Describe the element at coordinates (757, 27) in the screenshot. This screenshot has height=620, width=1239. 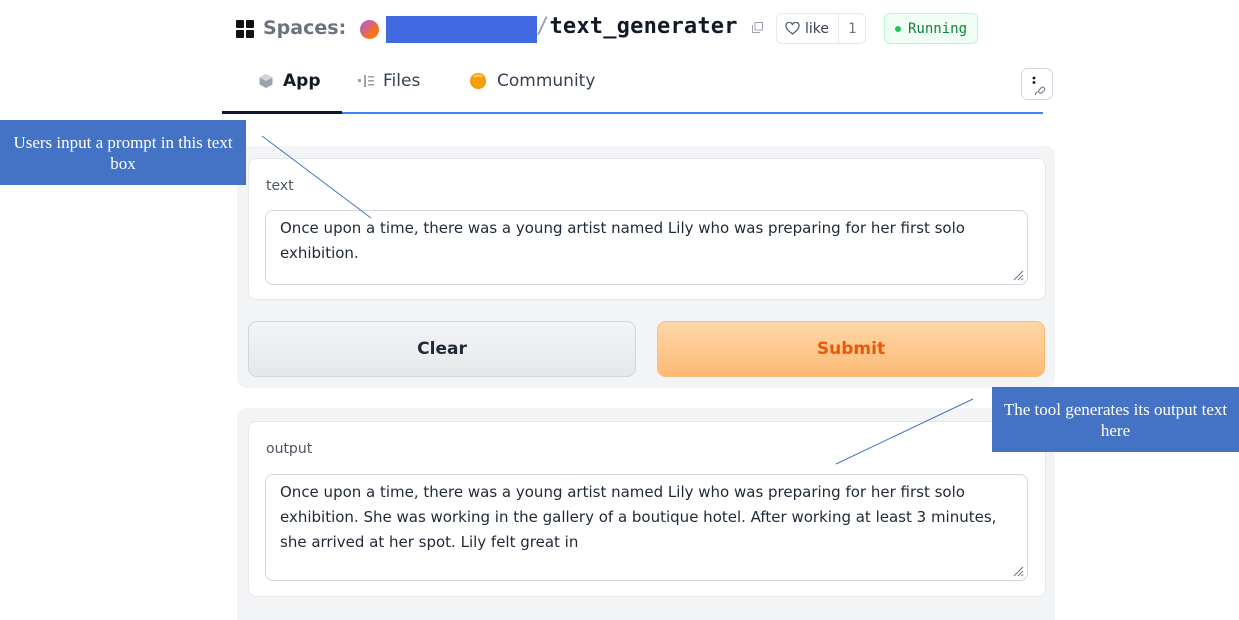
I see `copy-icon` at that location.